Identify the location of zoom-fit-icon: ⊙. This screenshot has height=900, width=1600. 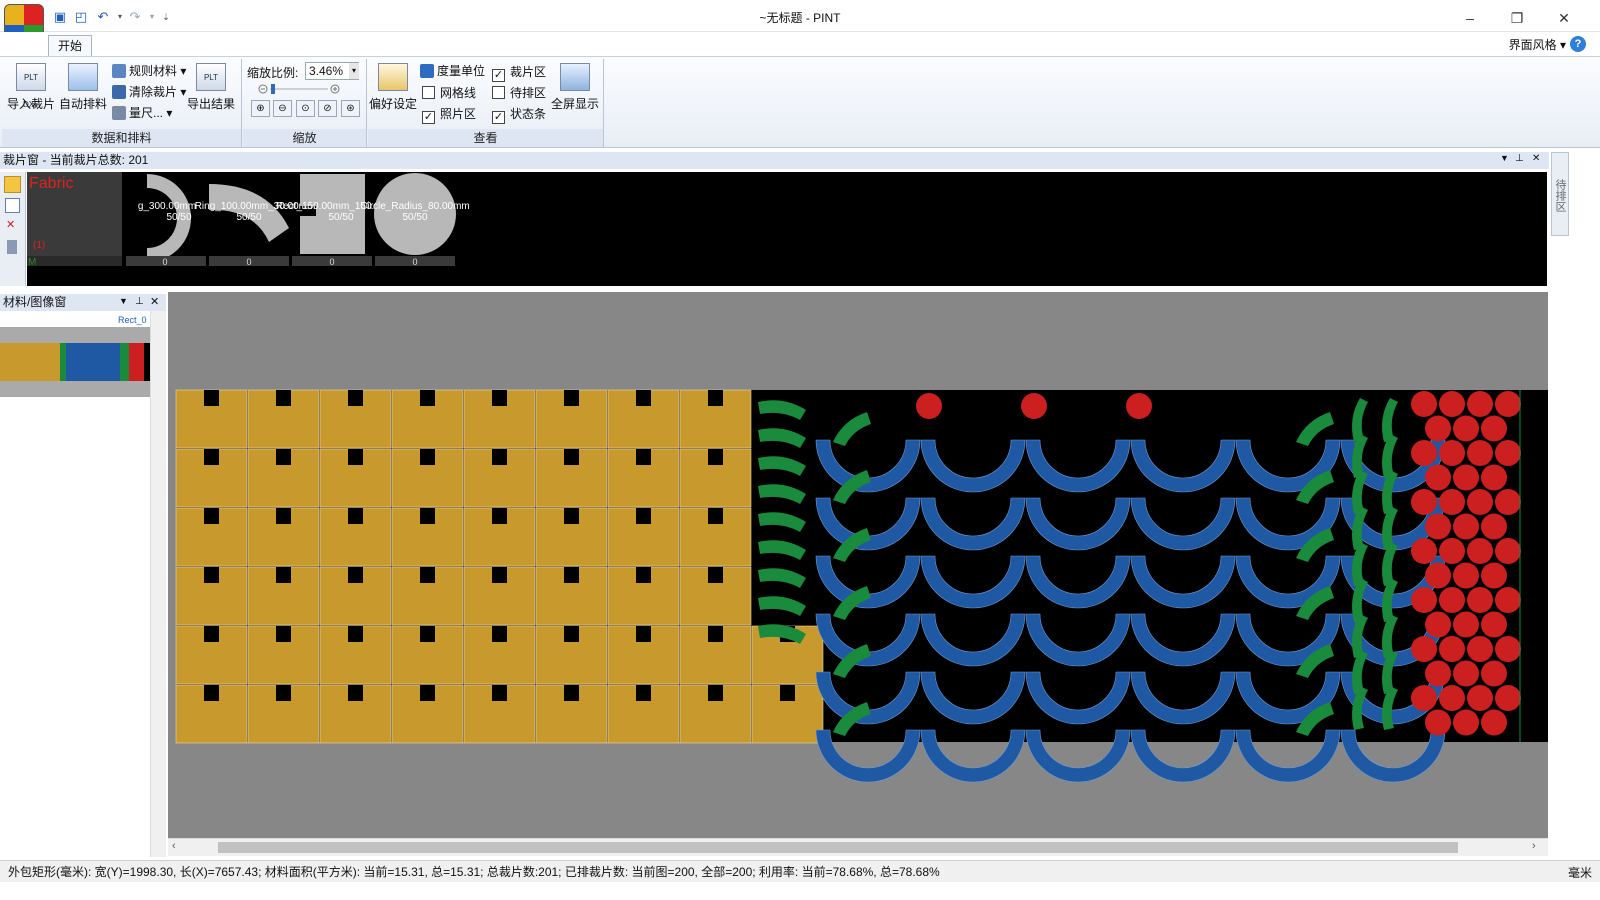
(305, 108).